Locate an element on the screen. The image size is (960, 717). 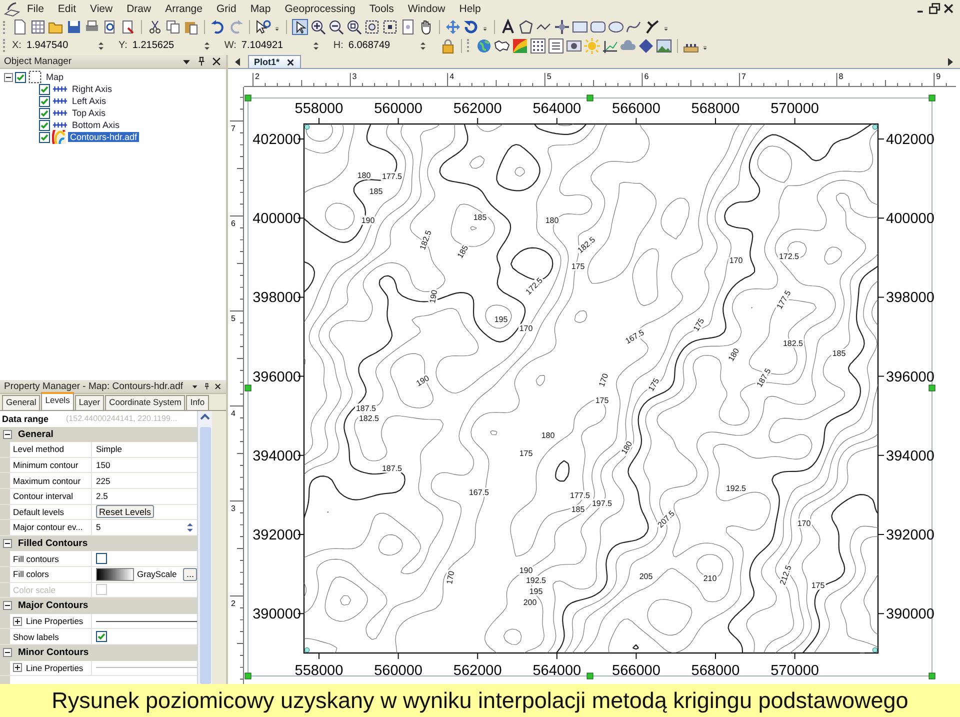
picture-icon is located at coordinates (664, 46).